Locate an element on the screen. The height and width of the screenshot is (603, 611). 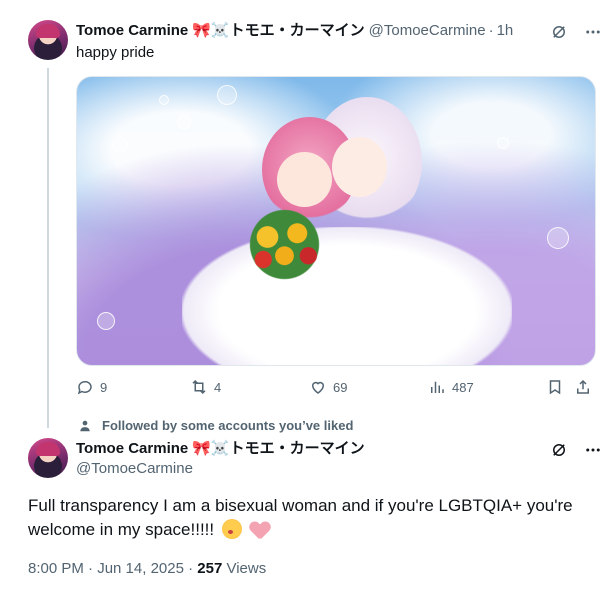
social-context: Followed by some accounts you’ve liked is located at coordinates (215, 425).